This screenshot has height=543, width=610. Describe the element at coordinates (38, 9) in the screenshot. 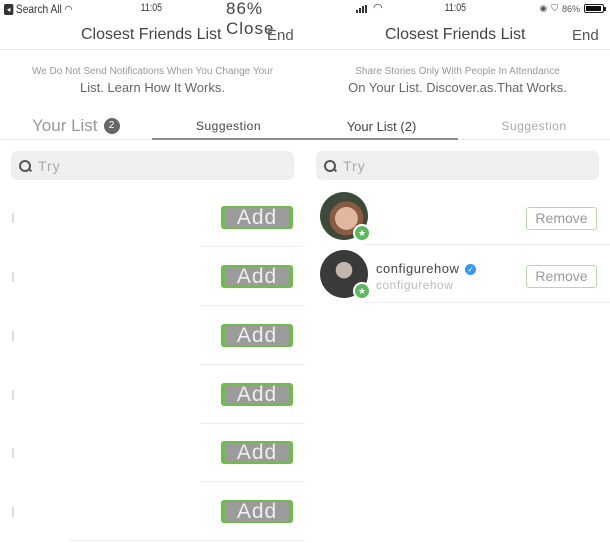

I see `carrier-label: Search All` at that location.